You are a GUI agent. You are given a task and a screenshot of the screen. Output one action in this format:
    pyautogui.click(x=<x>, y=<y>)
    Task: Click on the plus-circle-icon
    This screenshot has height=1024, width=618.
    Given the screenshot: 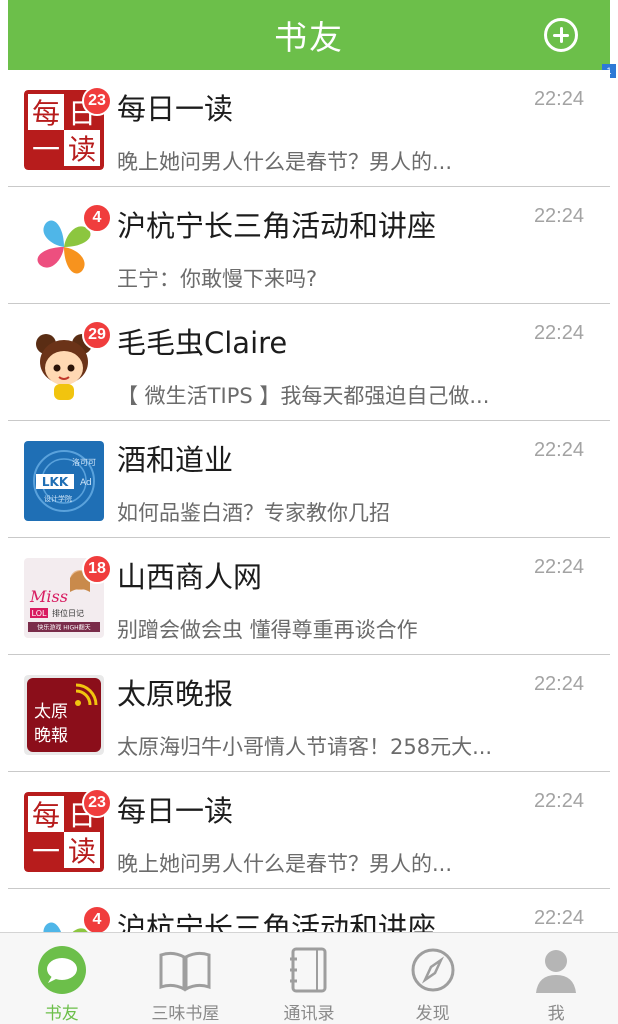 What is the action you would take?
    pyautogui.click(x=561, y=35)
    